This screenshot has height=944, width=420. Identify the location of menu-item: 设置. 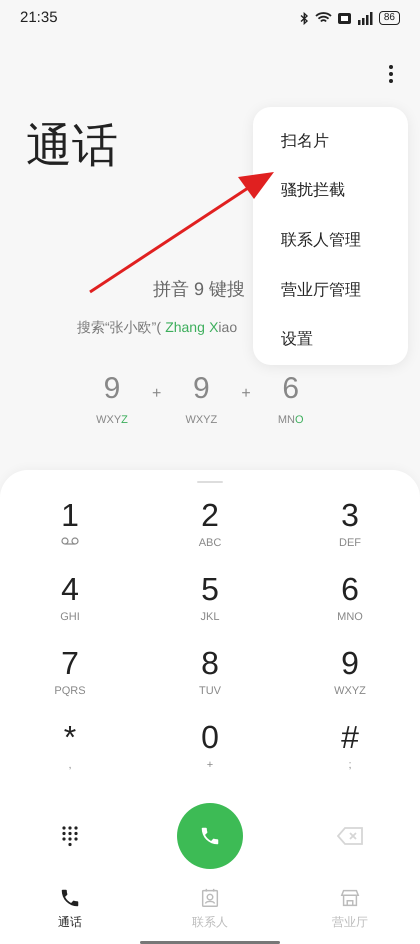
(297, 340).